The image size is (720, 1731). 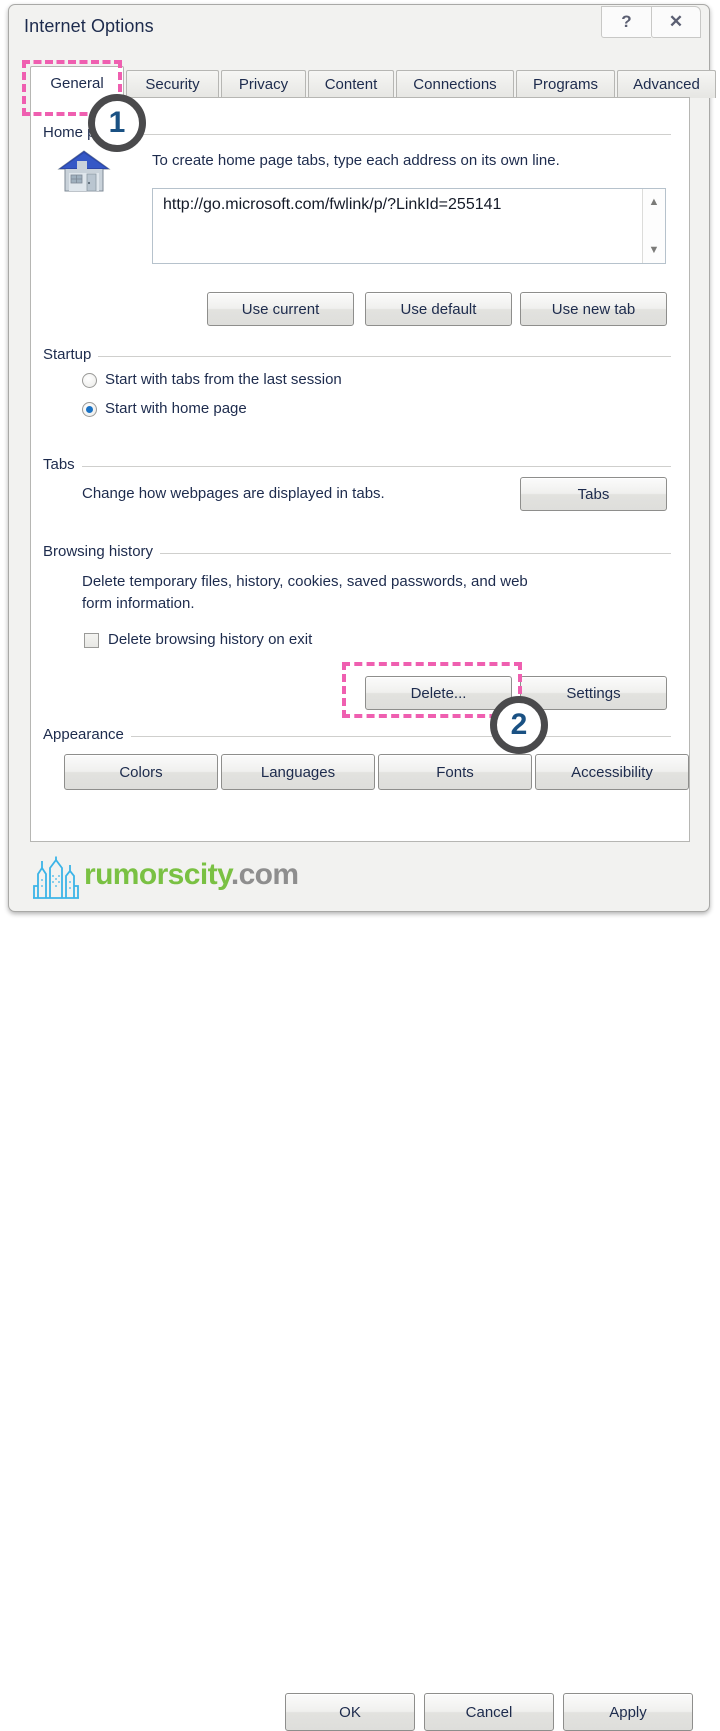 What do you see at coordinates (653, 226) in the screenshot?
I see `url-scrollbar: ▲ ▼` at bounding box center [653, 226].